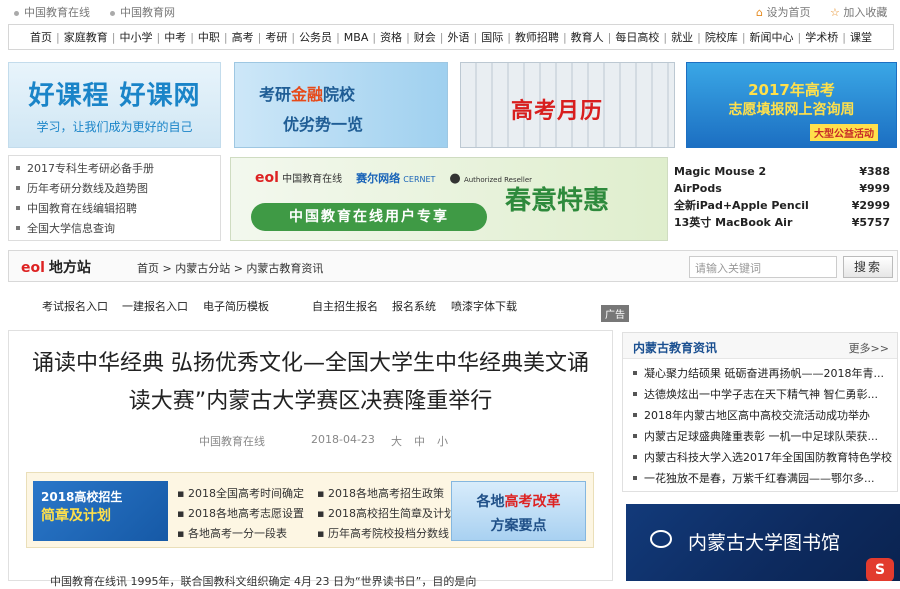 The width and height of the screenshot is (900, 589). I want to click on library-title: 内蒙古大学图书馆, so click(764, 543).